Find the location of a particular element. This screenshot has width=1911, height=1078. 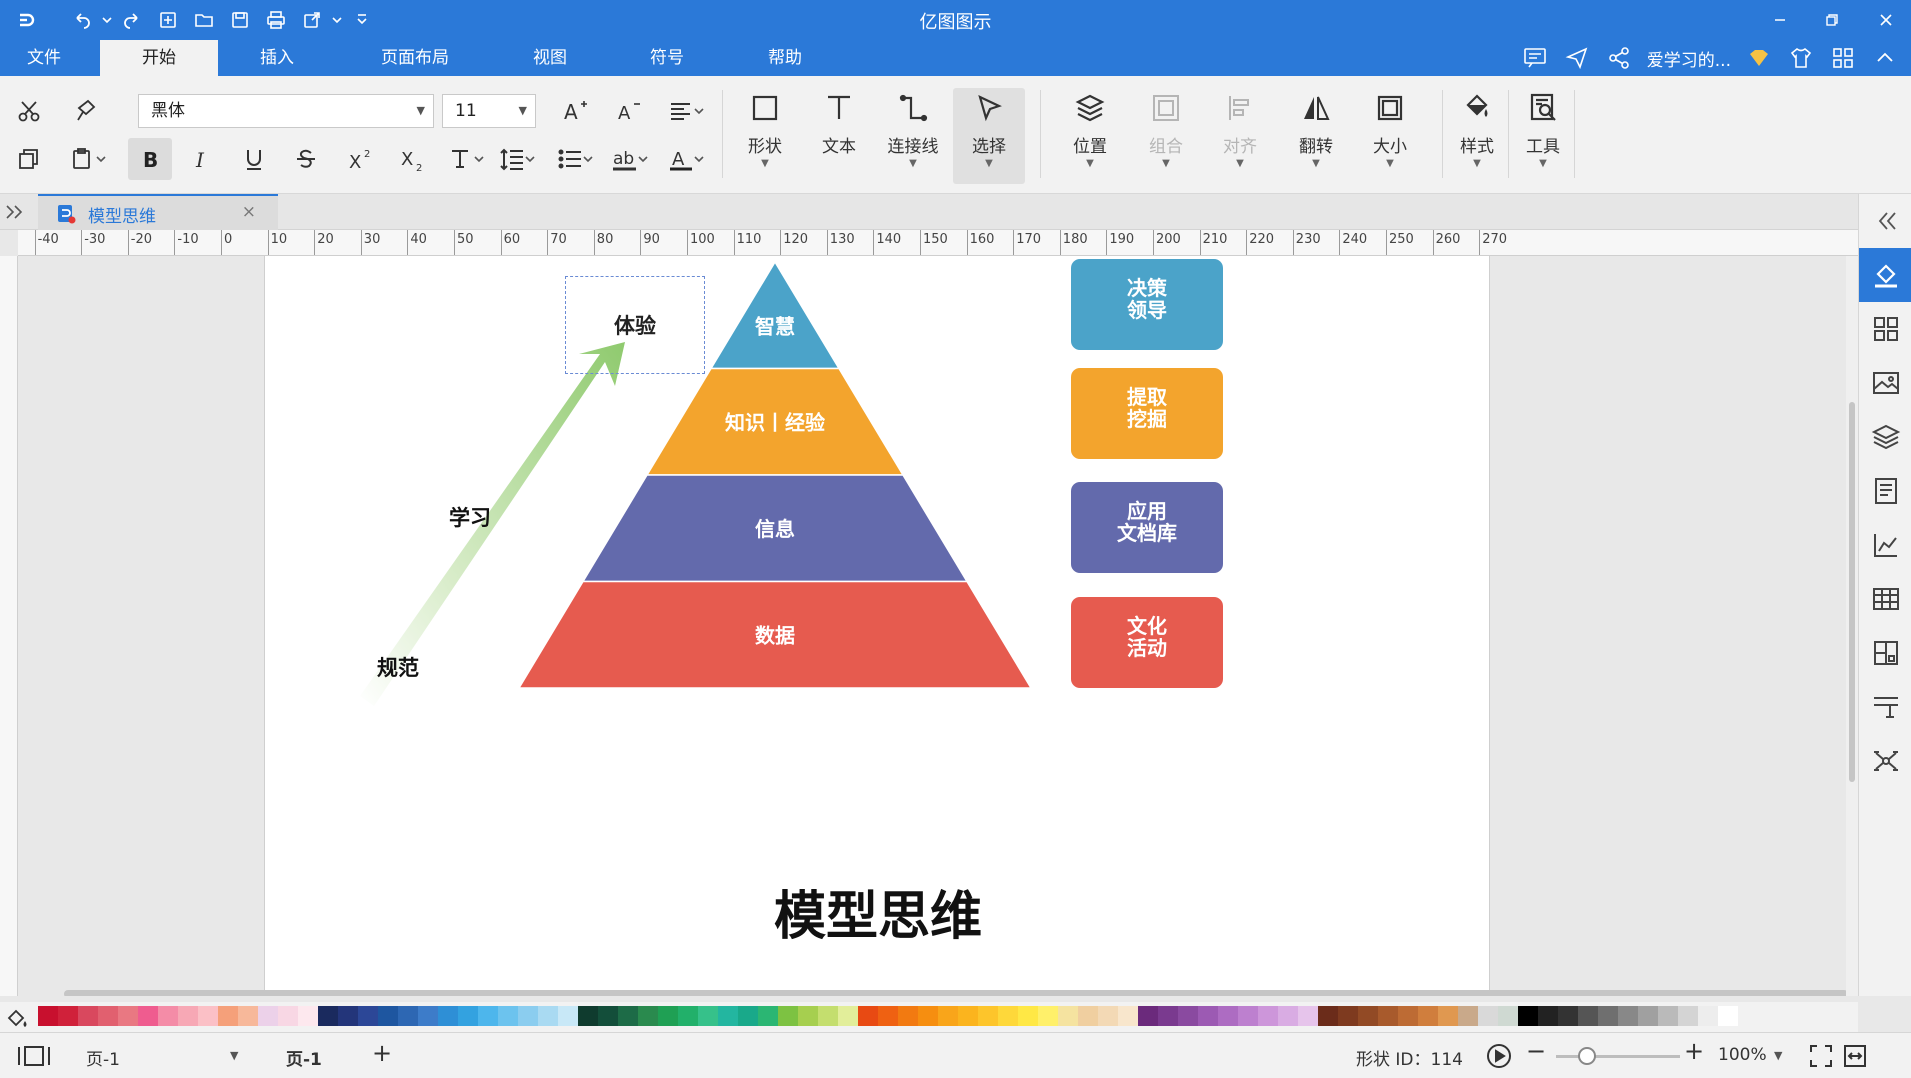

save-icon is located at coordinates (240, 20).